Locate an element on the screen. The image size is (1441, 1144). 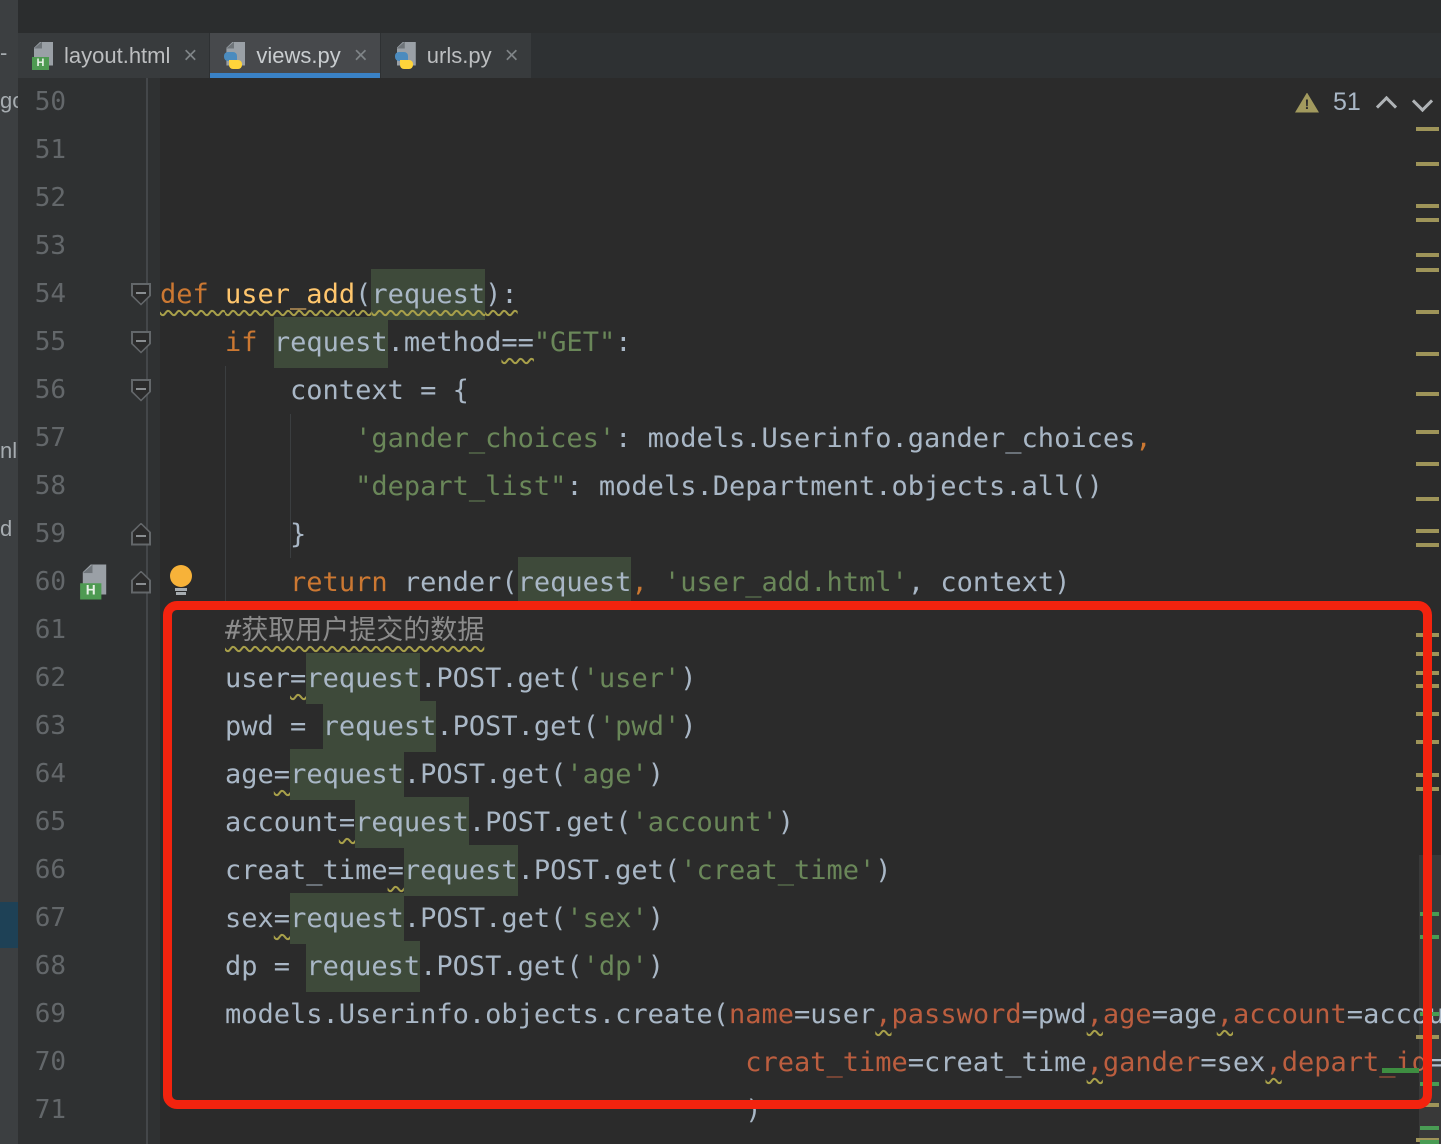
next-problem-icon is located at coordinates (1422, 103).